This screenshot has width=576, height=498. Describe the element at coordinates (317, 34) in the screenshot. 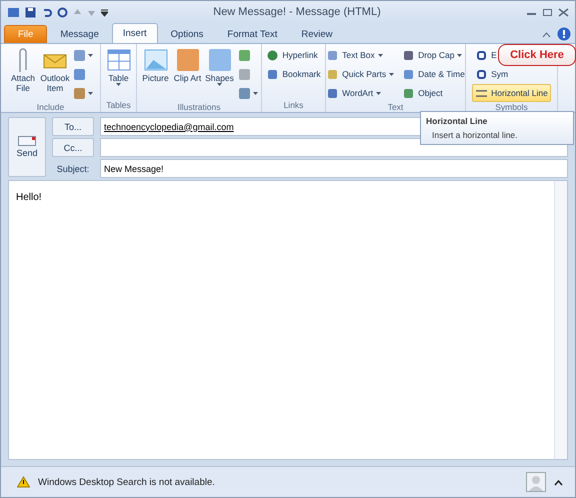

I see `ribbon-tab: Review` at that location.